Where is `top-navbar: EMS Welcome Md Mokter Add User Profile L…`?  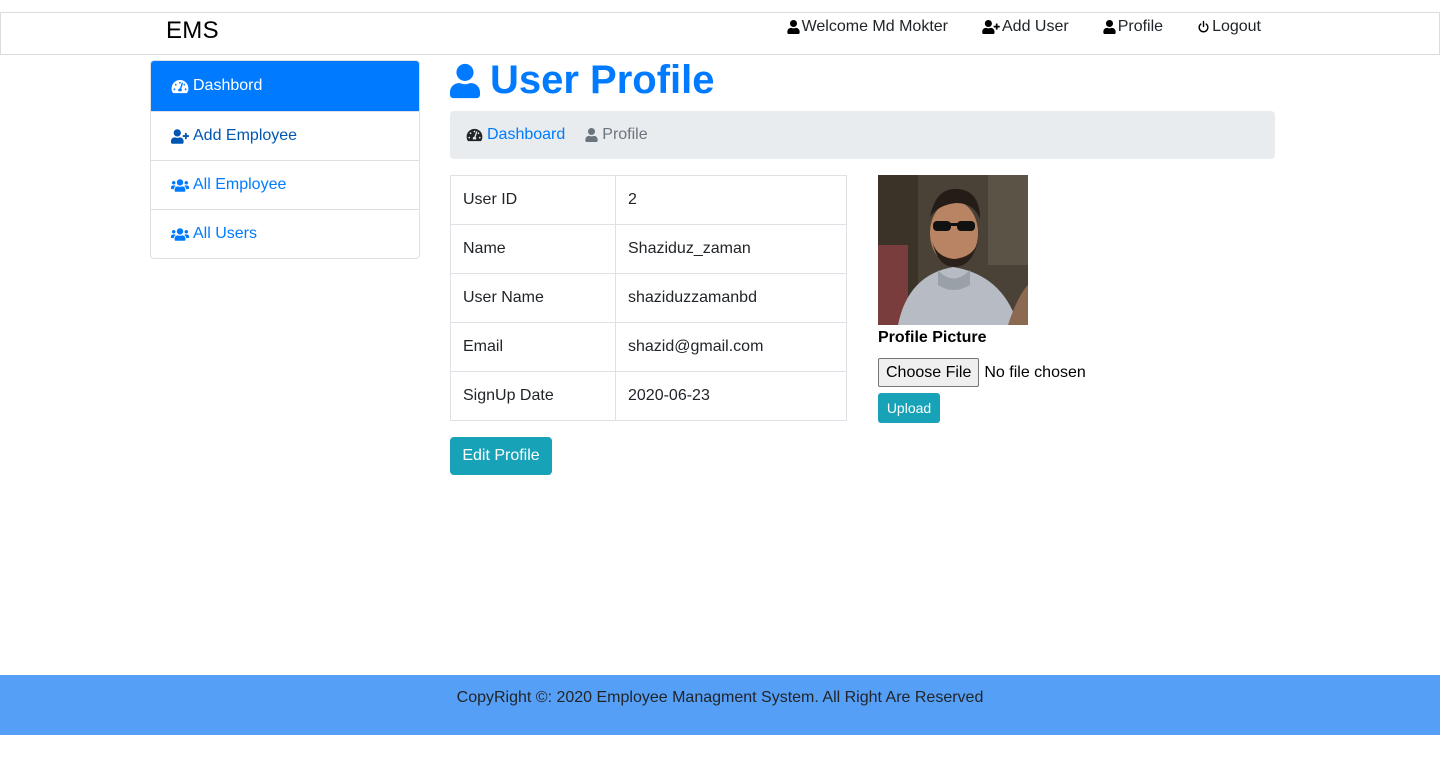 top-navbar: EMS Welcome Md Mokter Add User Profile L… is located at coordinates (720, 33).